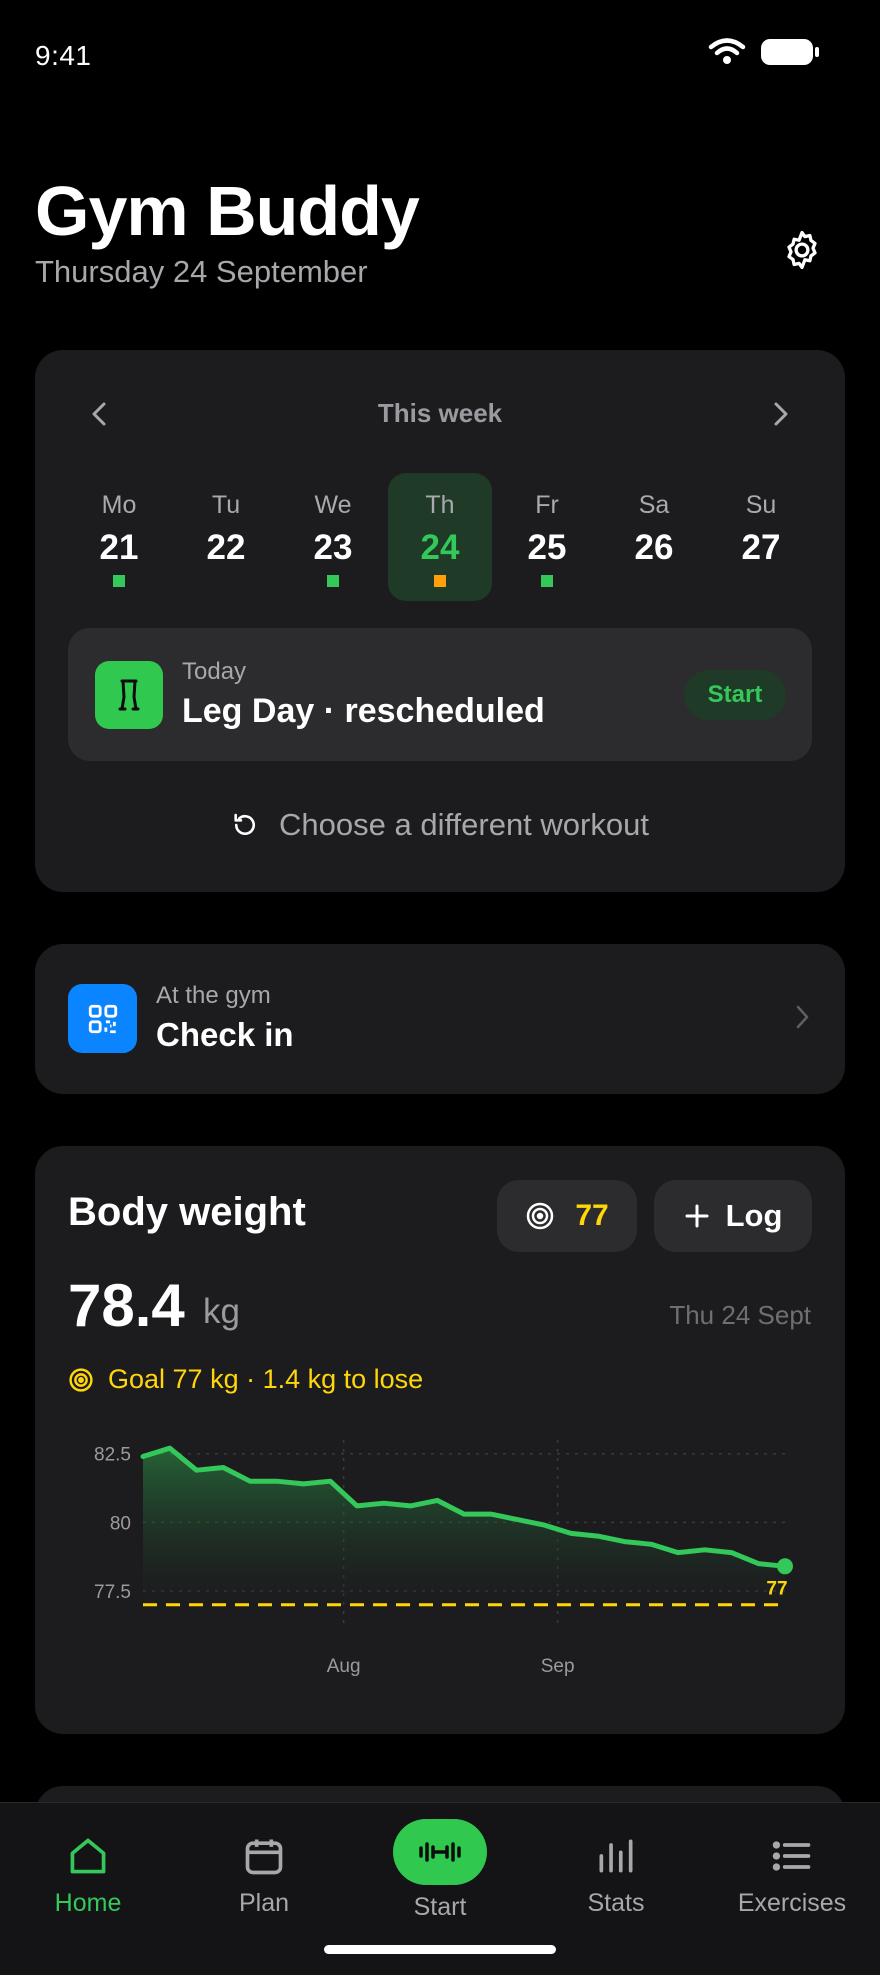  What do you see at coordinates (440, 240) in the screenshot?
I see `header: Gym Buddy Thursday 24 September` at bounding box center [440, 240].